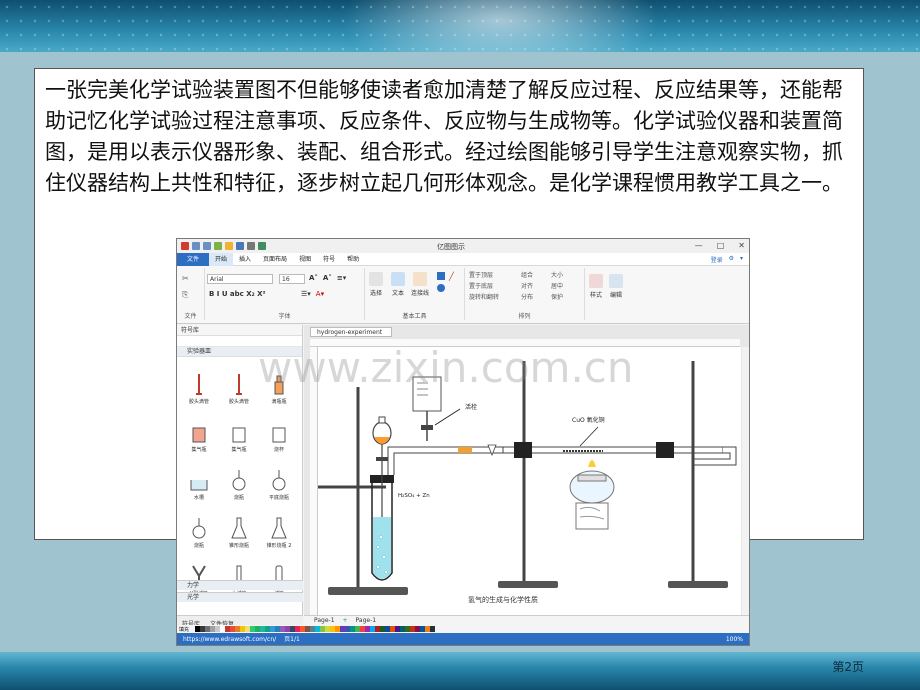  What do you see at coordinates (699, 245) in the screenshot?
I see `minimize-button: —` at bounding box center [699, 245].